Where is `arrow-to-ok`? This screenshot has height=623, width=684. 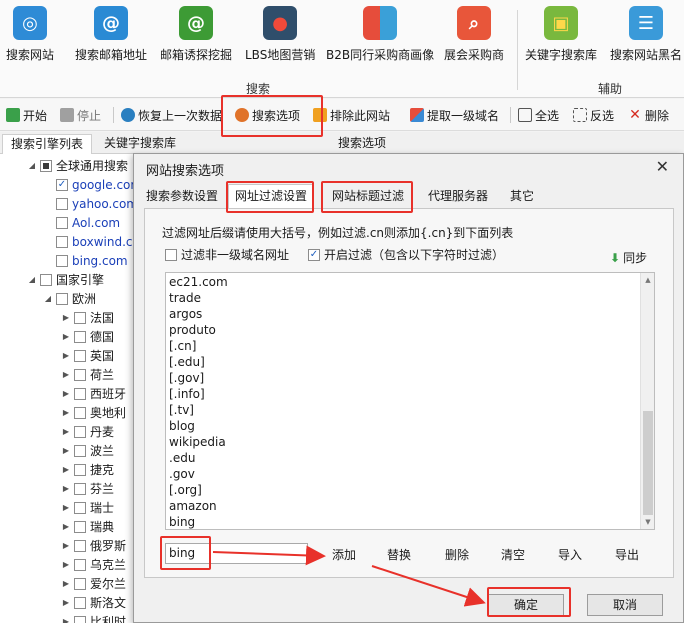 arrow-to-ok is located at coordinates (428, 586).